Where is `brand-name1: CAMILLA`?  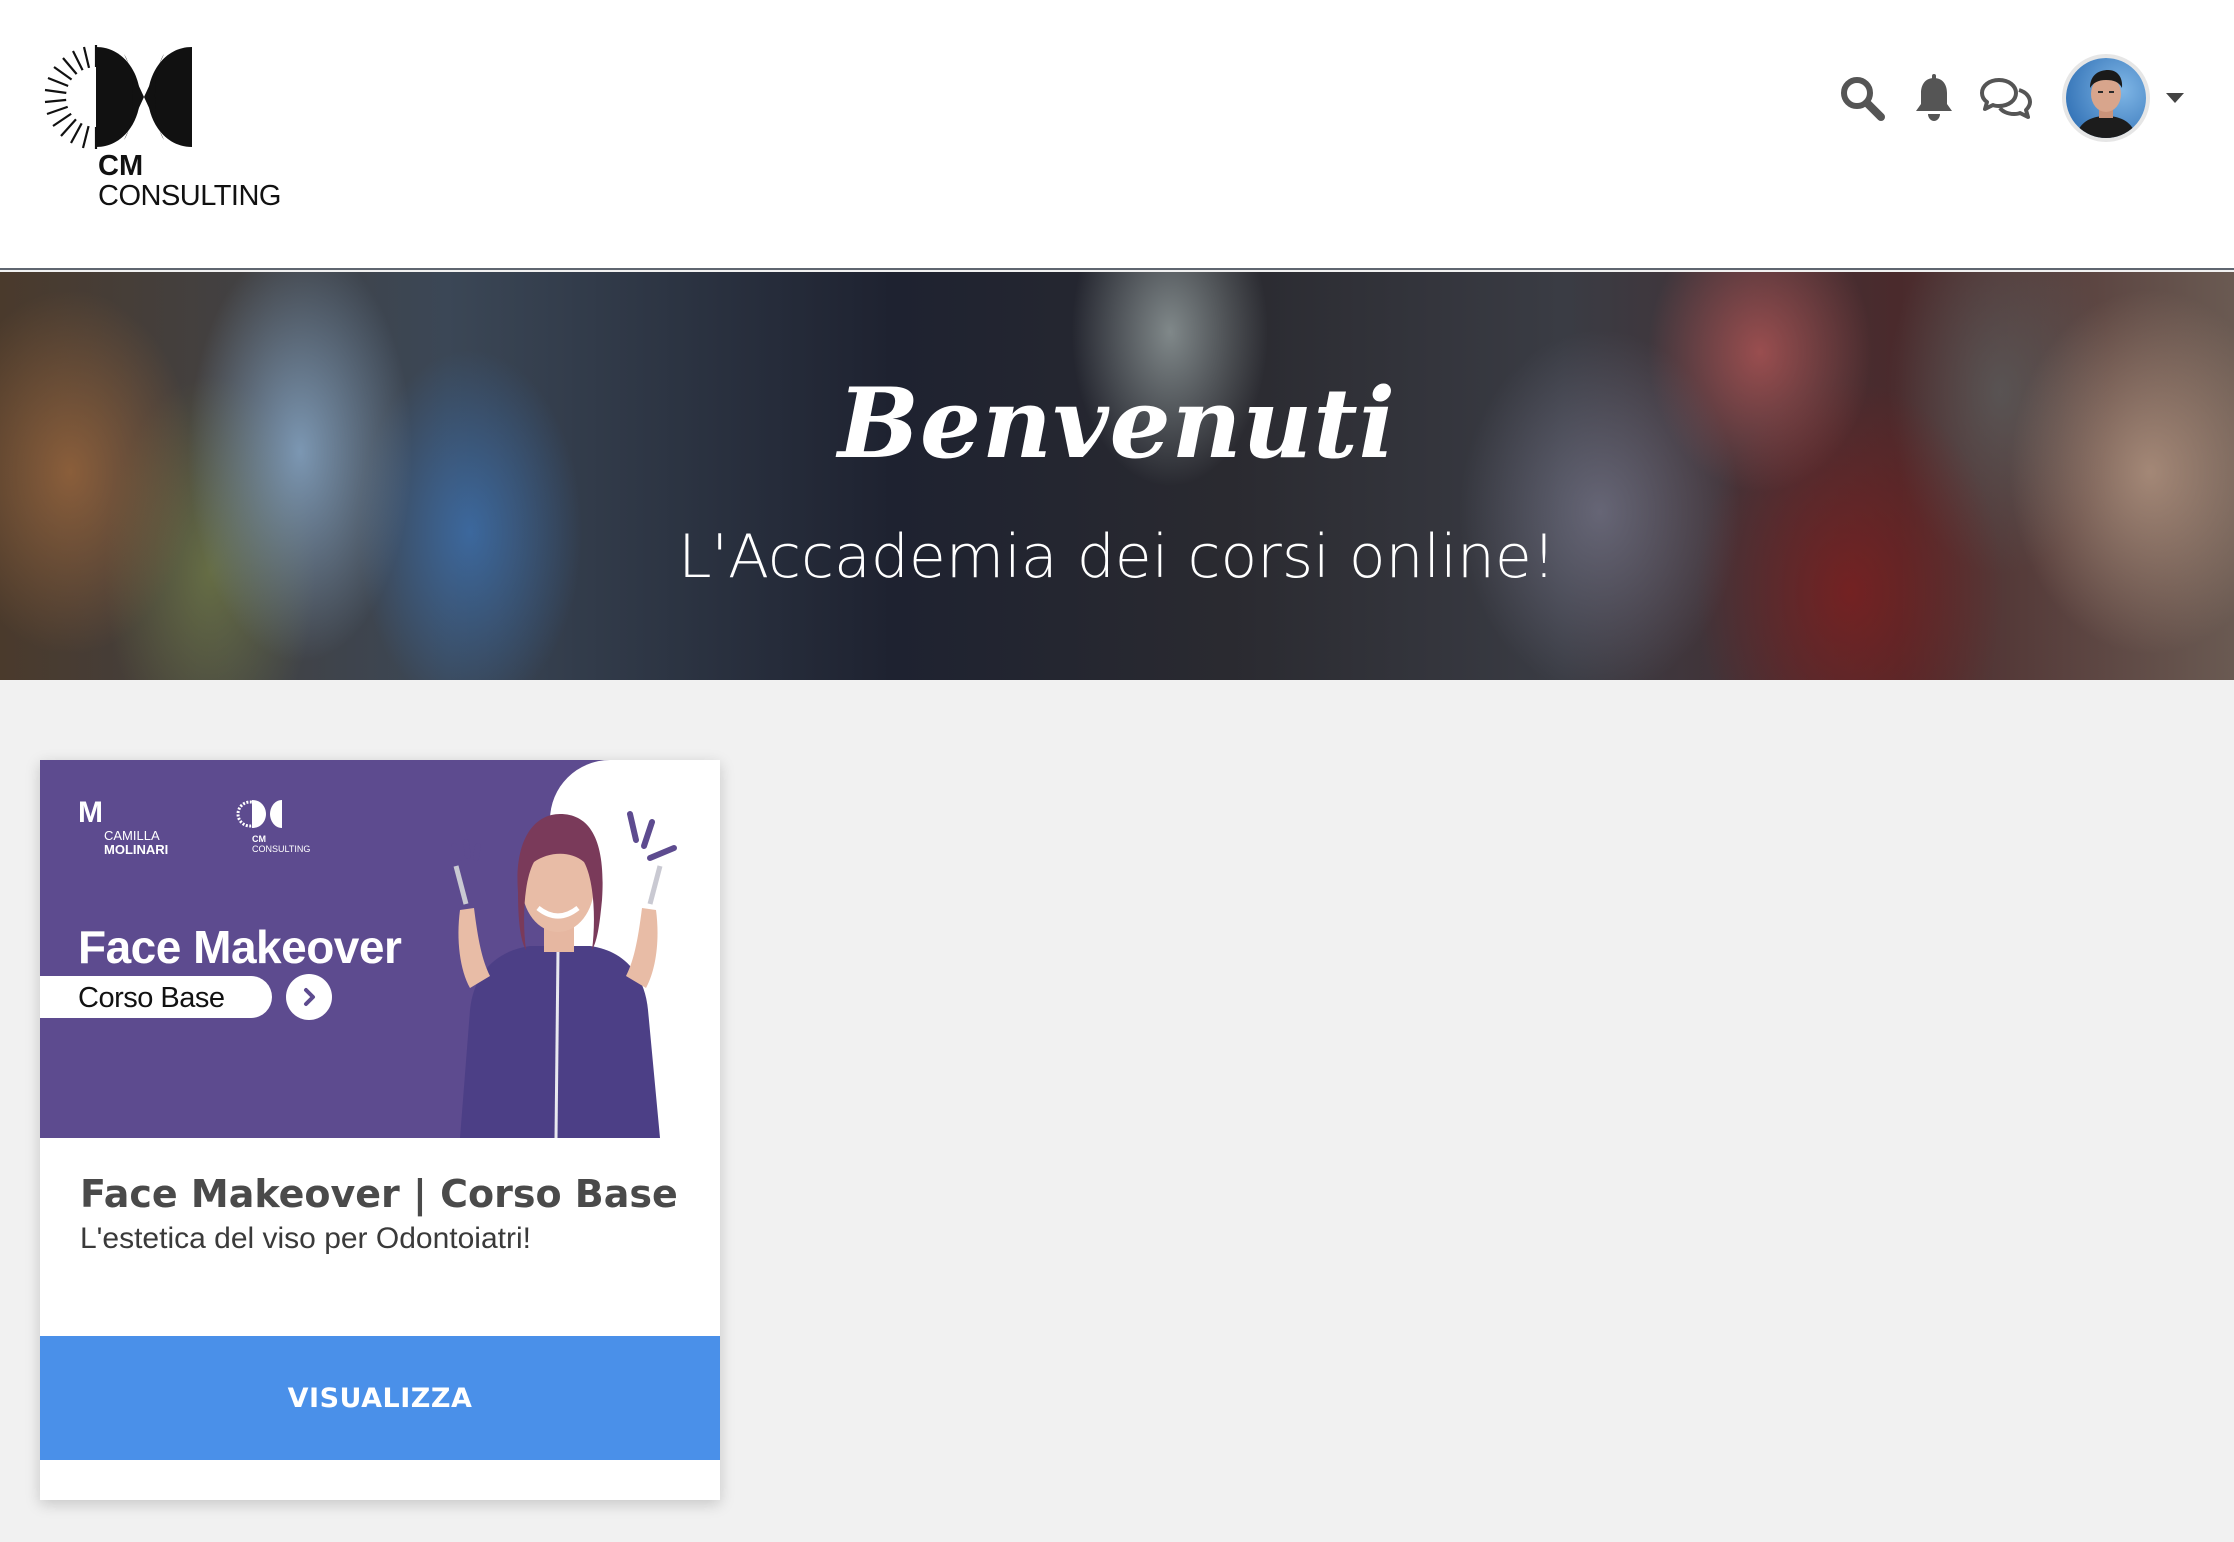 brand-name1: CAMILLA is located at coordinates (132, 835).